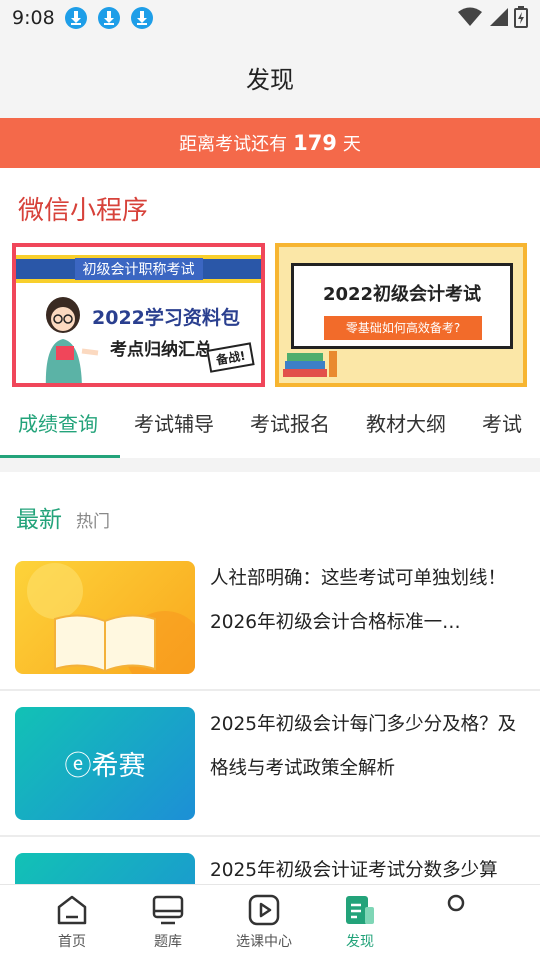  I want to click on bottom-navigation: 首页 题库 选课中心 发现, so click(270, 922).